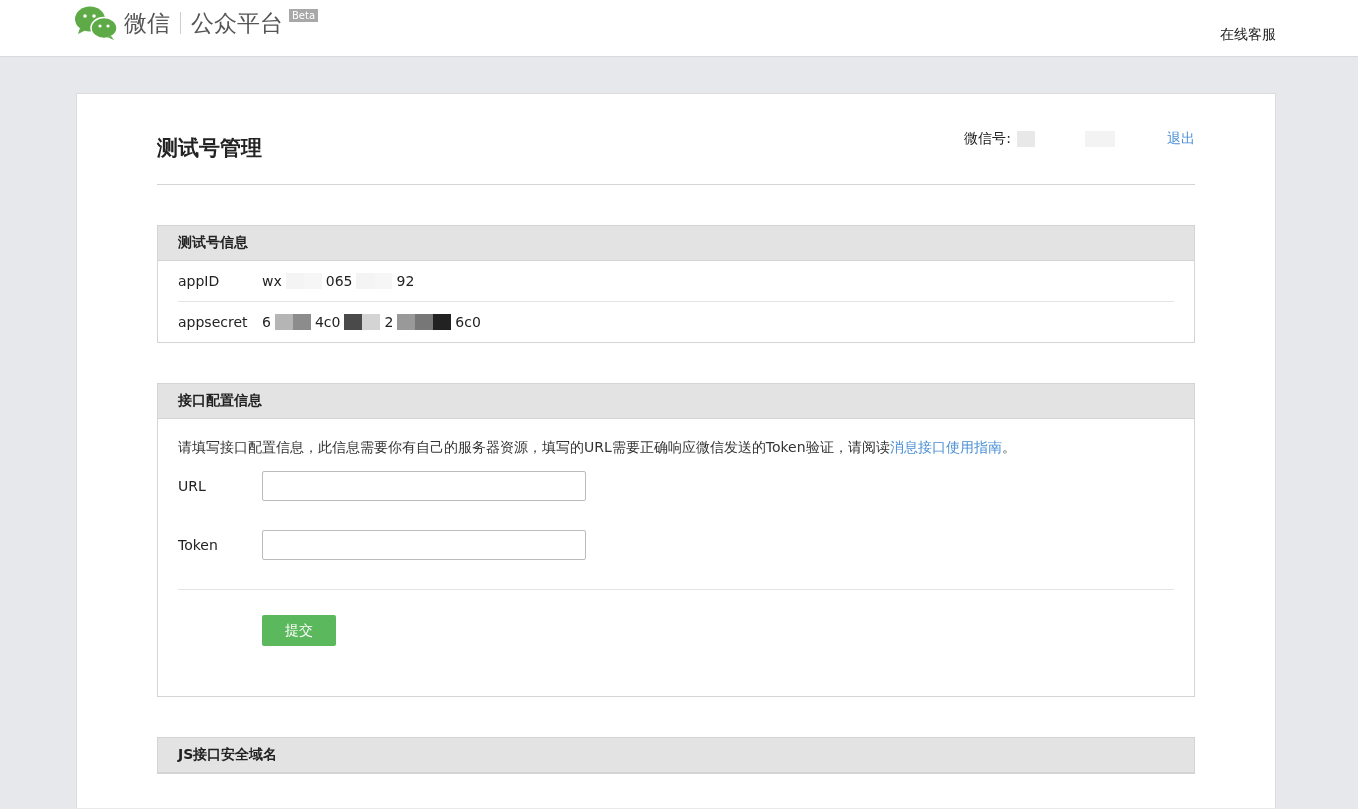 This screenshot has width=1358, height=809. Describe the element at coordinates (597, 448) in the screenshot. I see `description-text: 请填写接口配置信息，此信息需要你有自己的服务器资源，填写的URL需要正确响应微信发送的Token验证，请阅读消息接口使用指南。` at that location.